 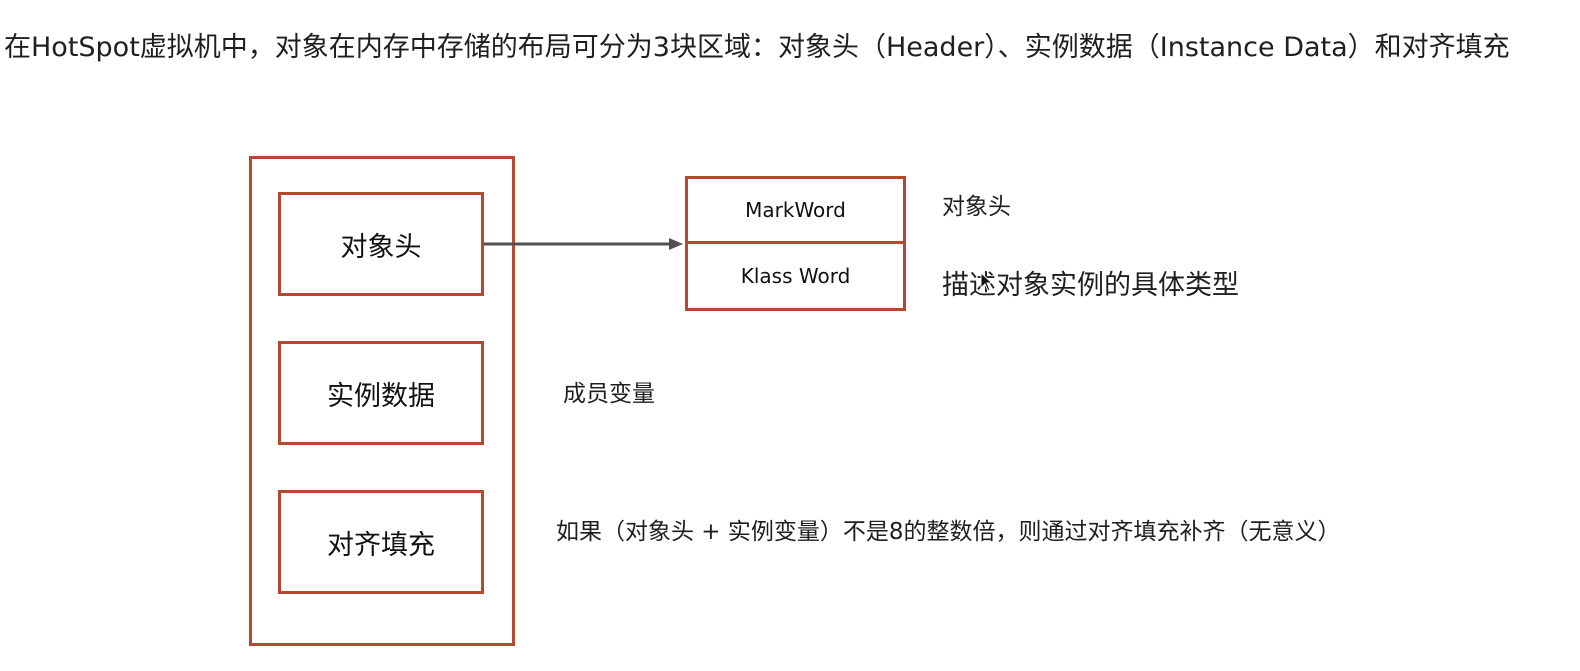 What do you see at coordinates (976, 207) in the screenshot?
I see `header-annotation: 对象头` at bounding box center [976, 207].